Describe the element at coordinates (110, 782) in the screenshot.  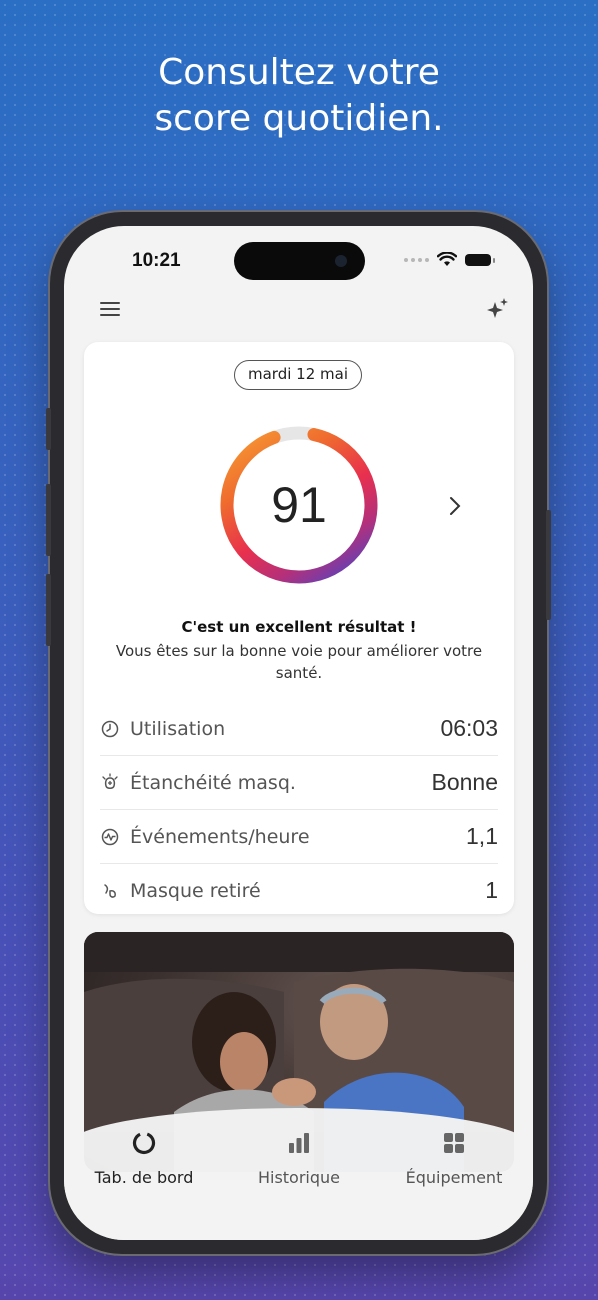
I see `mask-seal-icon` at that location.